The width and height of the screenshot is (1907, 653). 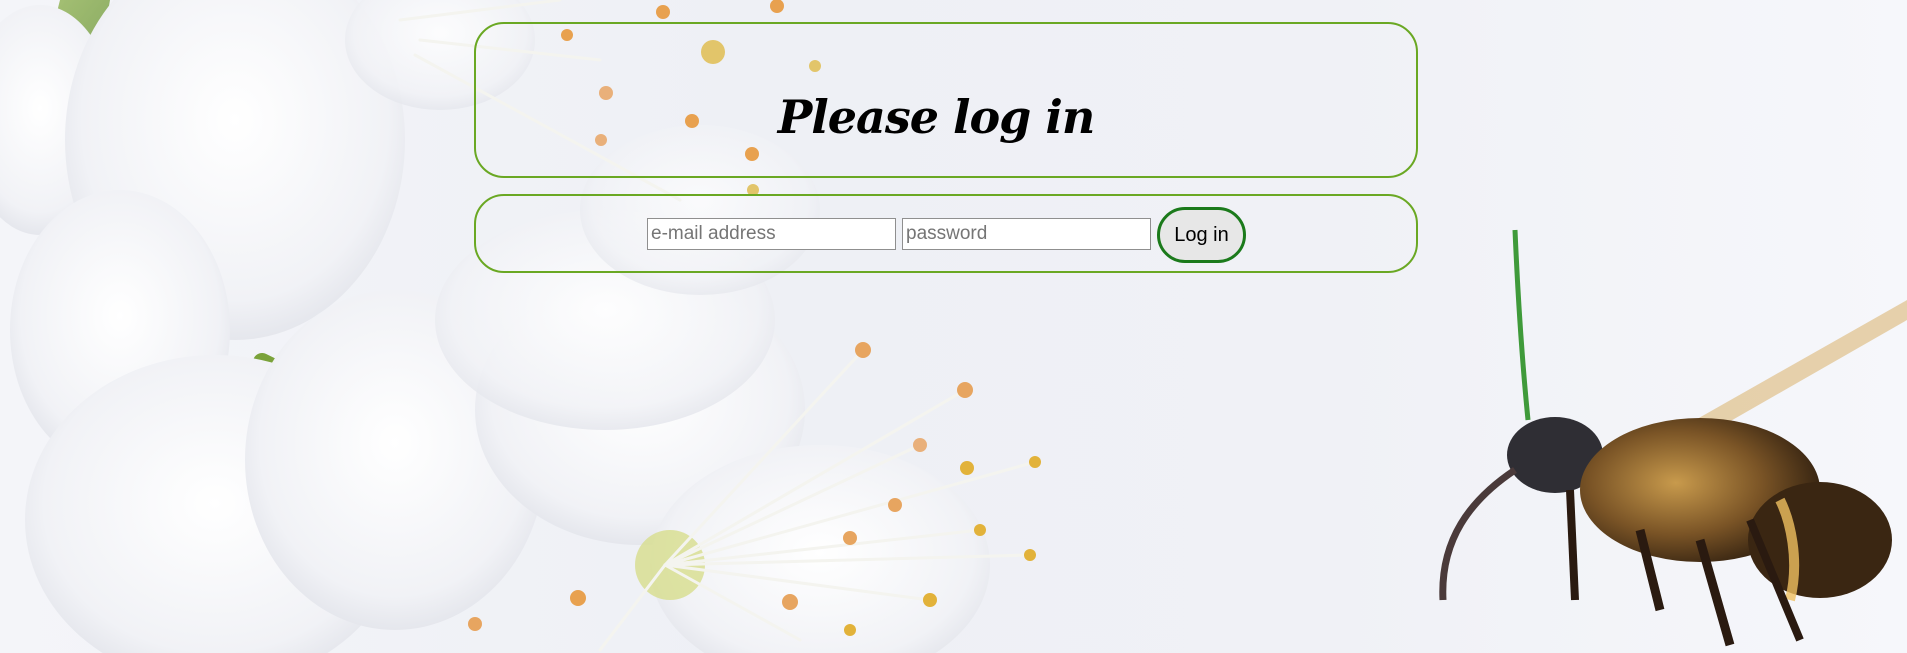 What do you see at coordinates (1026, 234) in the screenshot?
I see `password-field` at bounding box center [1026, 234].